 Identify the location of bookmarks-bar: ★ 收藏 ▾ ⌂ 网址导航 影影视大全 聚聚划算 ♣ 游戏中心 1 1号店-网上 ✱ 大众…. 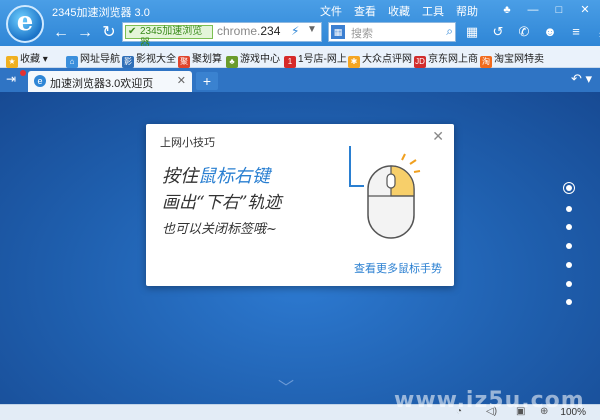
(300, 57).